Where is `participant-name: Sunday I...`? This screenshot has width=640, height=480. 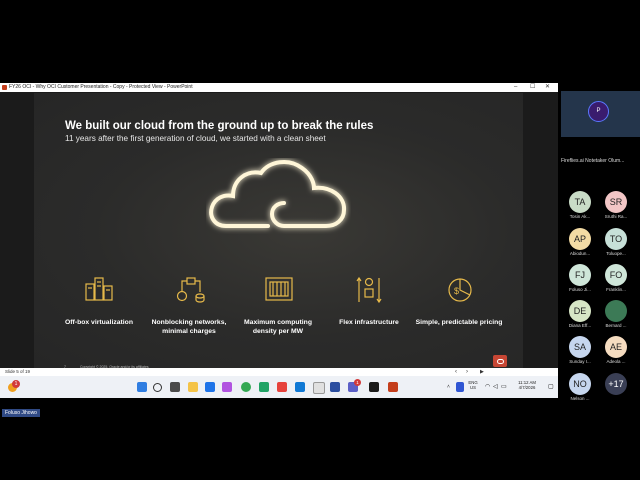 participant-name: Sunday I... is located at coordinates (580, 361).